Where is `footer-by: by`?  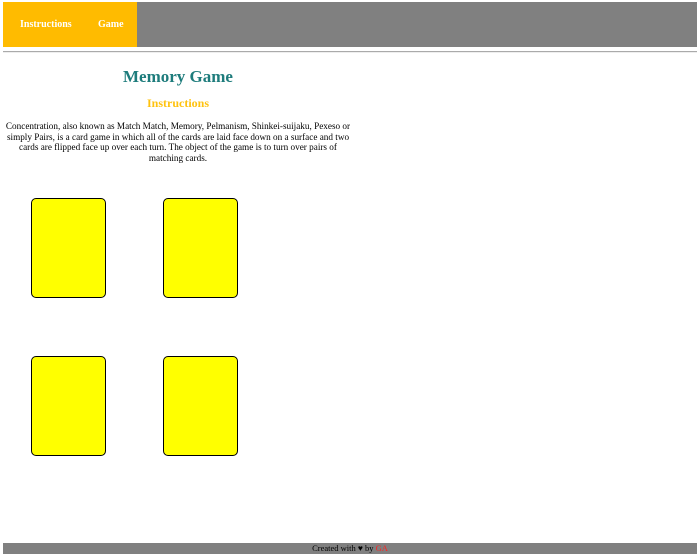 footer-by: by is located at coordinates (369, 548).